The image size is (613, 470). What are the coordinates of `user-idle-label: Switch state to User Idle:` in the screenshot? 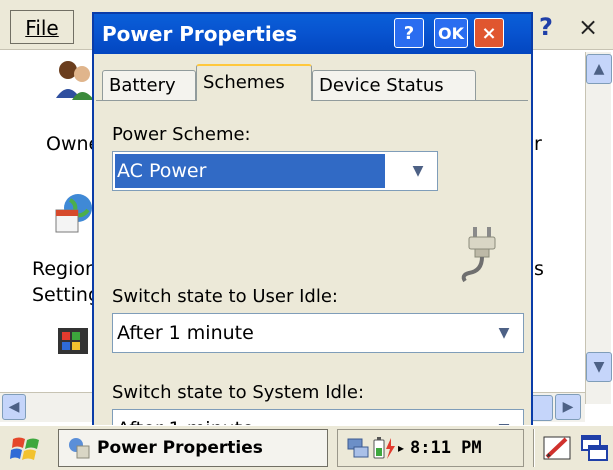 It's located at (225, 296).